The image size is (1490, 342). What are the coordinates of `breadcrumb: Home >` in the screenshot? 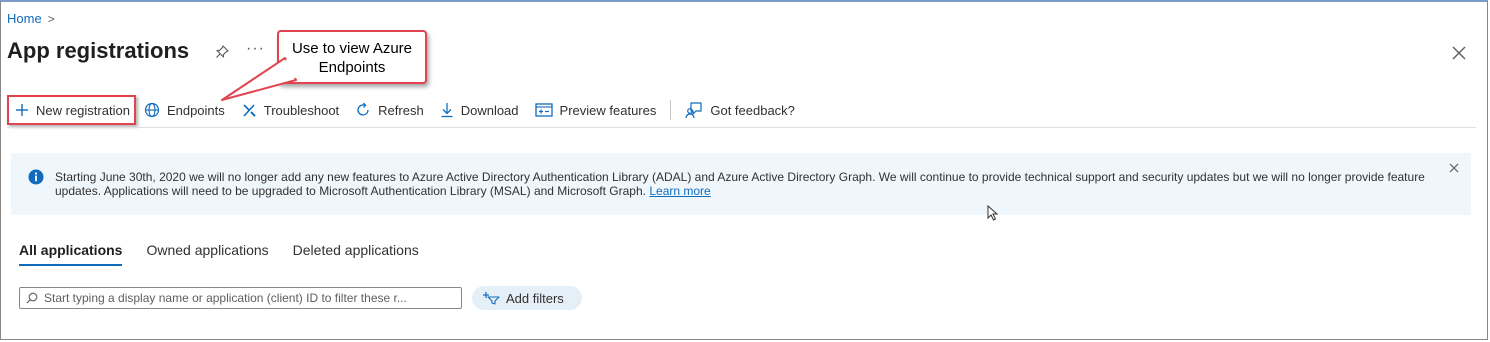 It's located at (31, 18).